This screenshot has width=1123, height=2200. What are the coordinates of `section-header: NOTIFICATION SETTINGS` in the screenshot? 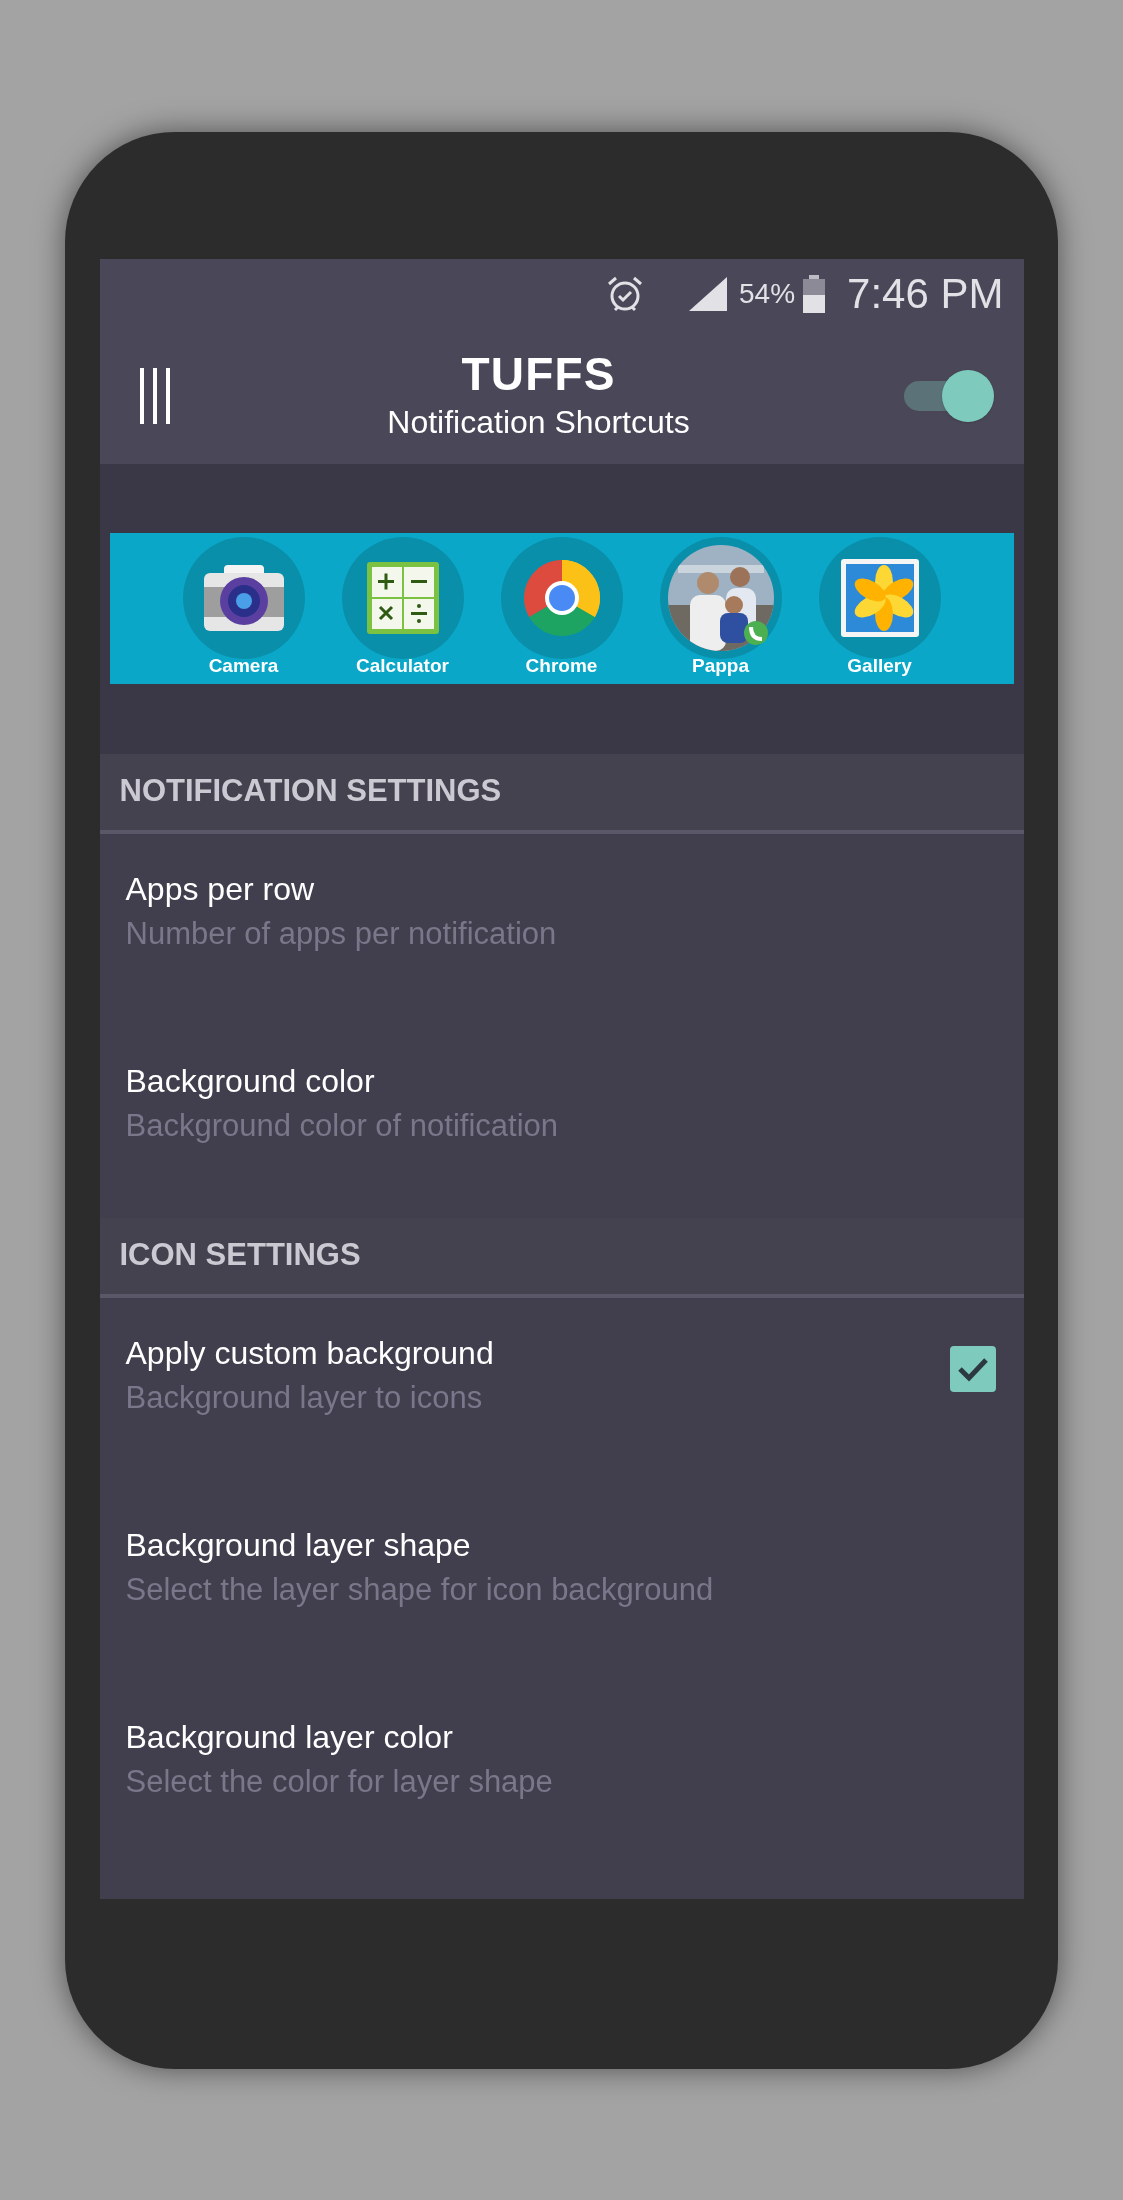 It's located at (310, 791).